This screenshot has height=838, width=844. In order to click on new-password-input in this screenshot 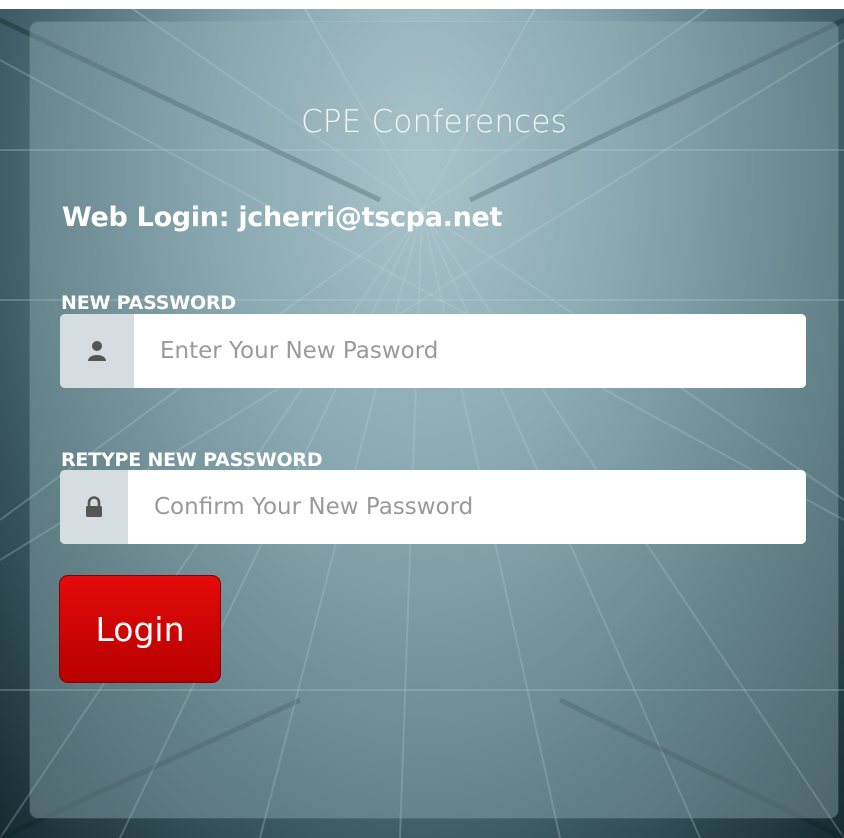, I will do `click(470, 351)`.